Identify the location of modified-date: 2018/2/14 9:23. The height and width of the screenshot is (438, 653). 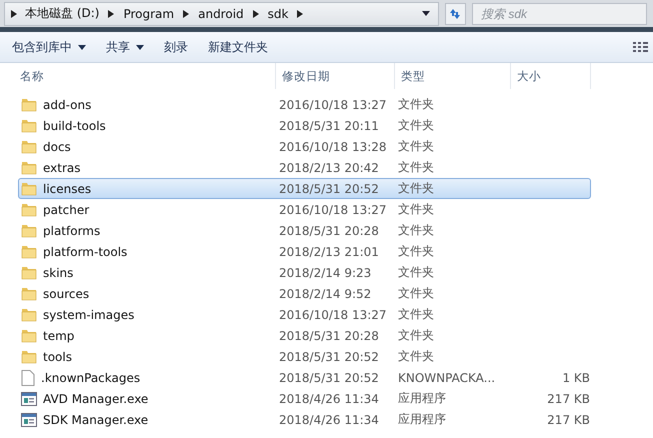
(325, 273).